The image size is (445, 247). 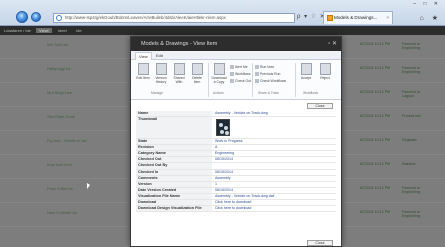 What do you see at coordinates (219, 73) in the screenshot?
I see `download-copy-button: Download a Copy` at bounding box center [219, 73].